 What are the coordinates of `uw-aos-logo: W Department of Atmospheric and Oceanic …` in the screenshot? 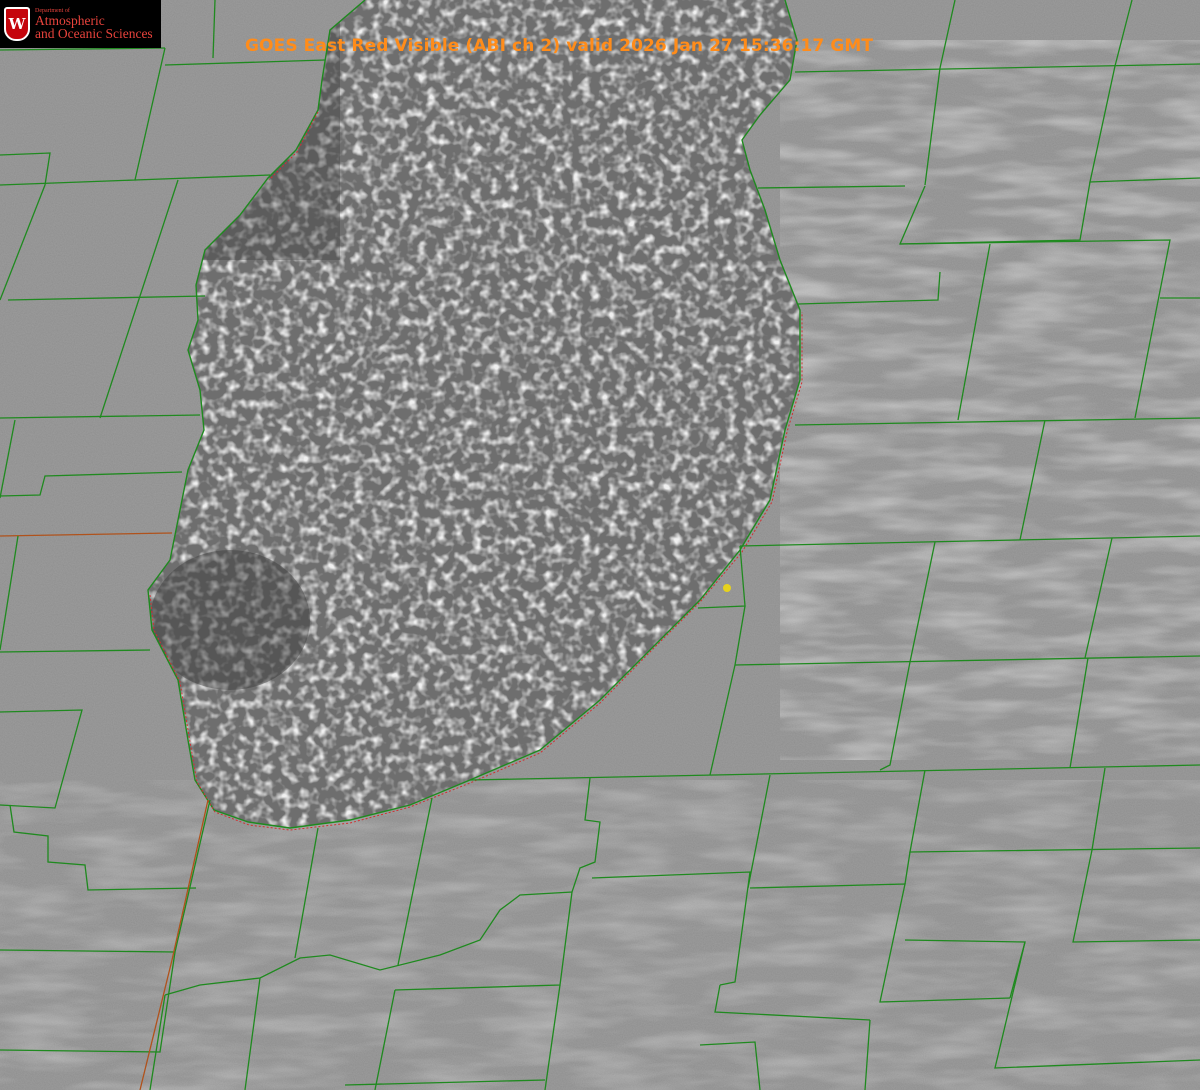 It's located at (80, 24).